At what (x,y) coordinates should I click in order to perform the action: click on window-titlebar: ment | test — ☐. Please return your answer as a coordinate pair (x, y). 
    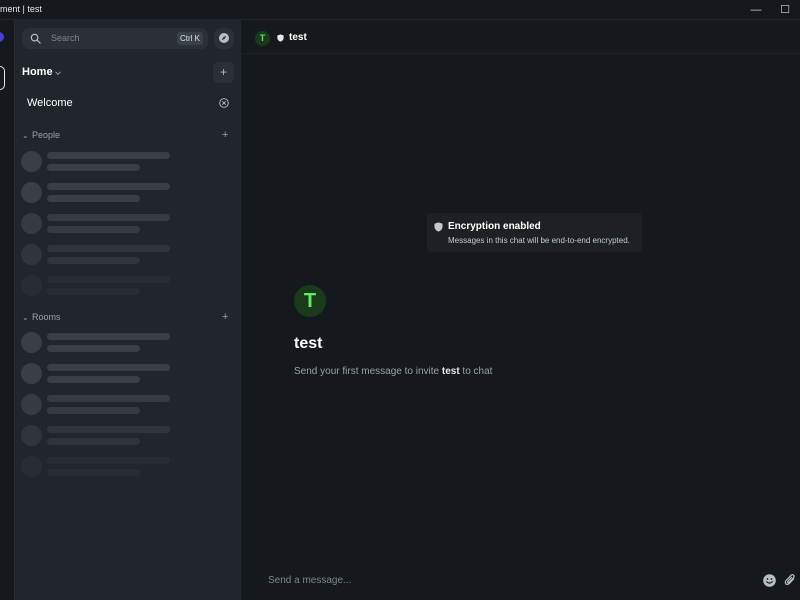
    Looking at the image, I should click on (400, 10).